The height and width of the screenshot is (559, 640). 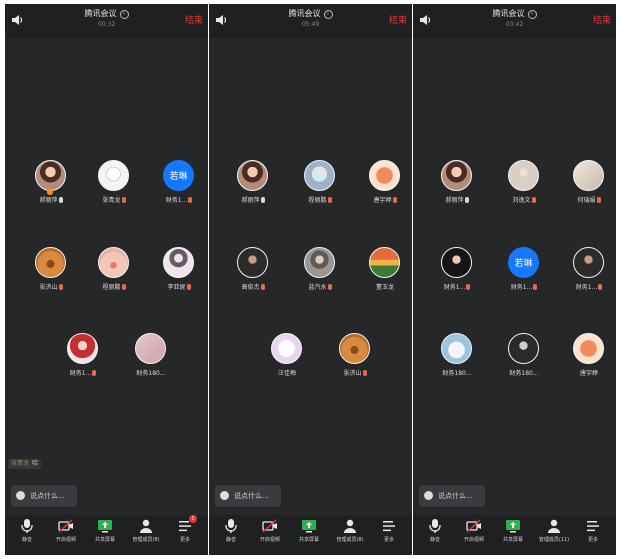 I want to click on bottom-toolbar: 静音 开启视频 共享屏幕 管理成员(8) 更多, so click(x=310, y=535).